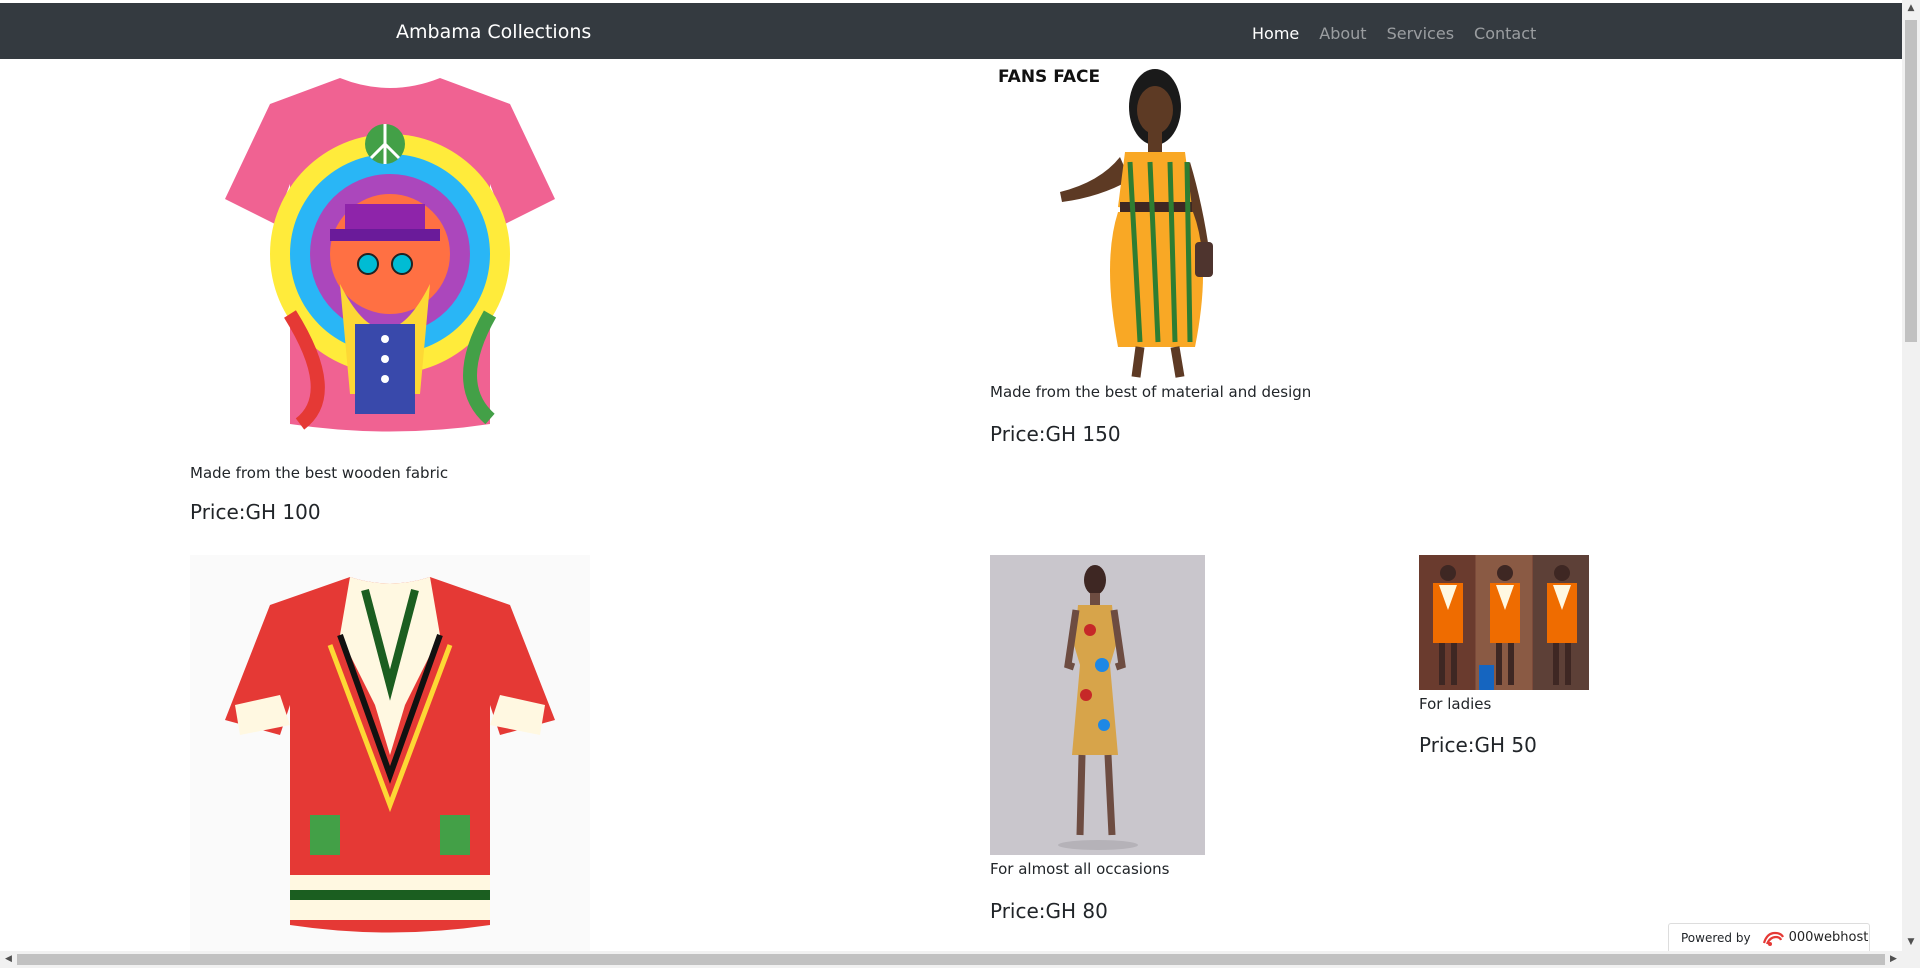  I want to click on product-price: Price:GH 50, so click(1478, 745).